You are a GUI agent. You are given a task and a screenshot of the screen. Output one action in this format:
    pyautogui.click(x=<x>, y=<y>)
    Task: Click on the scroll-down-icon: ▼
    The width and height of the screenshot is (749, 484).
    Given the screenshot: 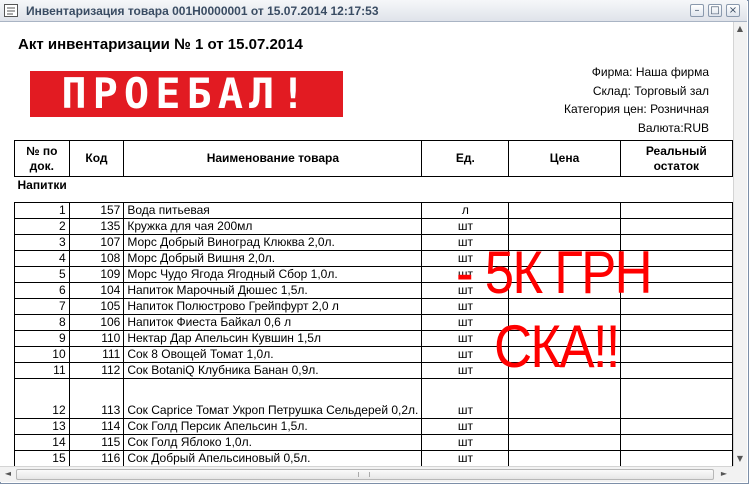 What is the action you would take?
    pyautogui.click(x=740, y=459)
    